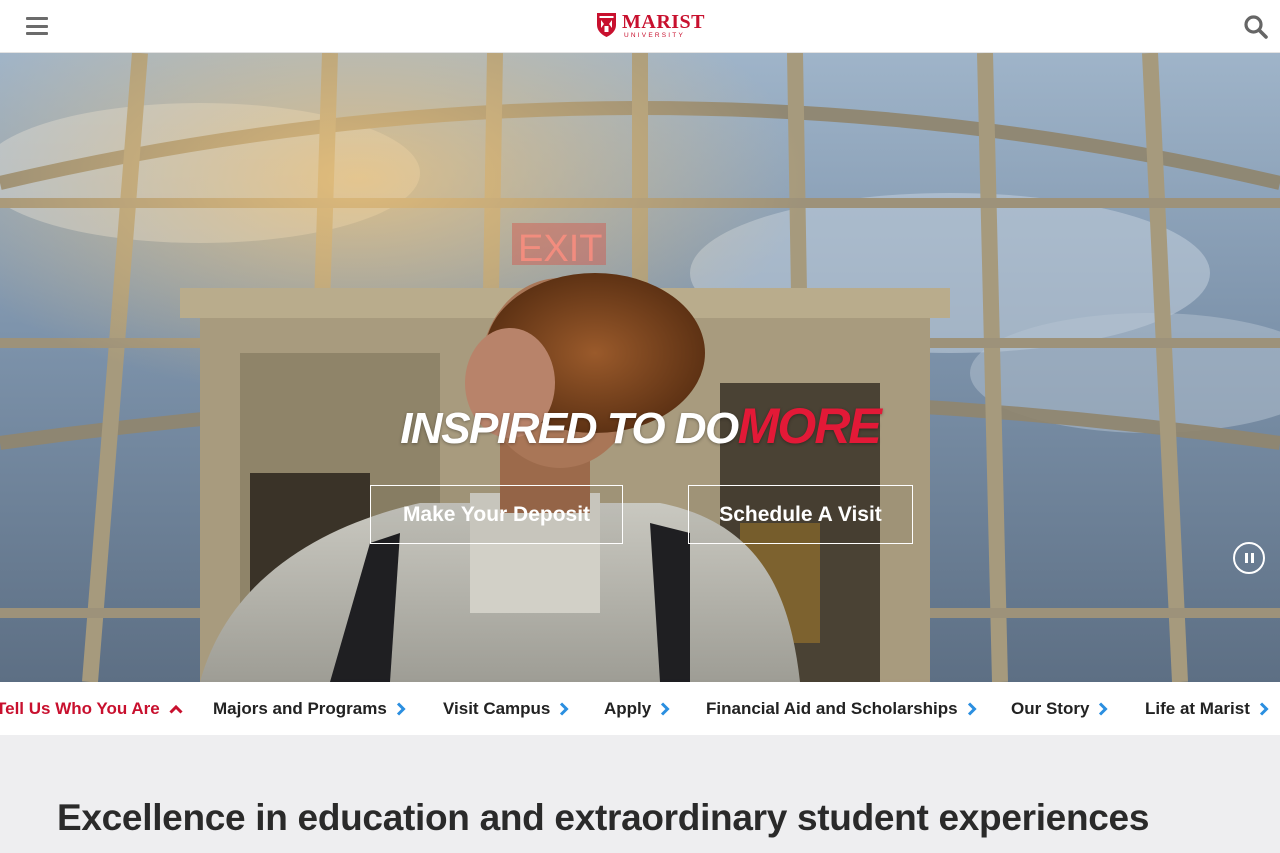 This screenshot has width=1280, height=853. I want to click on shield-logo-icon, so click(606, 25).